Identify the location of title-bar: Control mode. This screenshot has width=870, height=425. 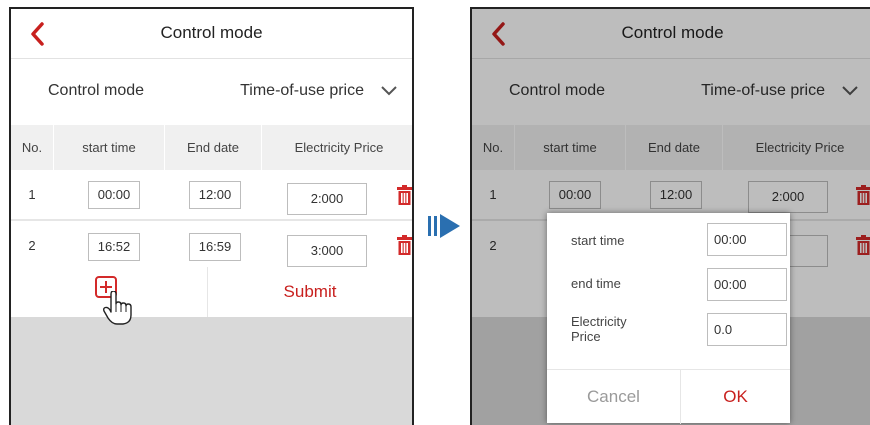
(211, 34).